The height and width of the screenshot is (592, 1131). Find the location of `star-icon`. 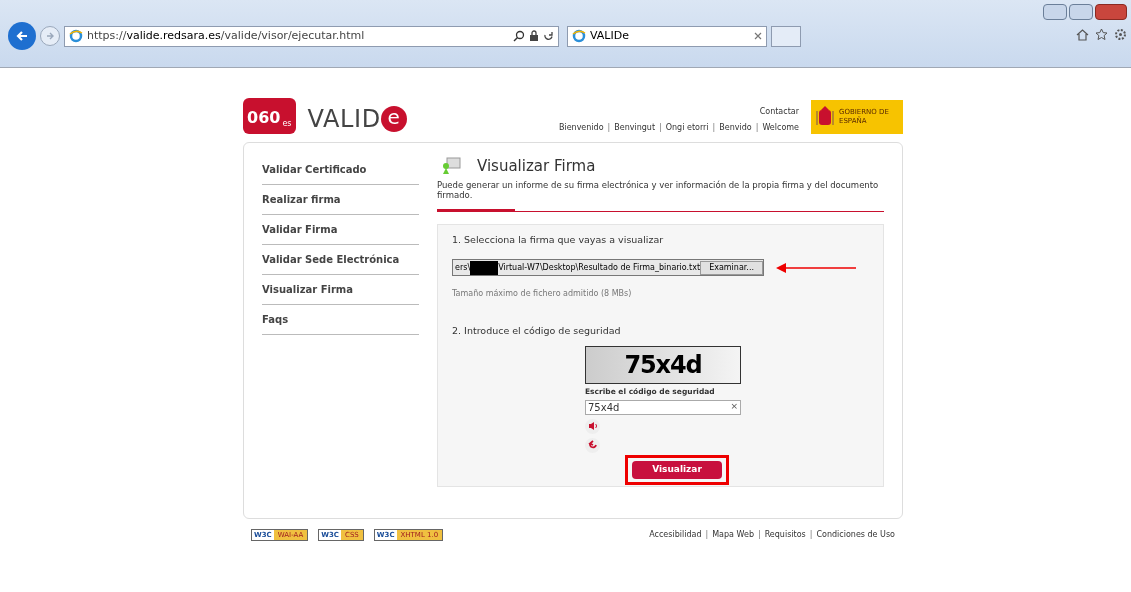

star-icon is located at coordinates (1101, 34).